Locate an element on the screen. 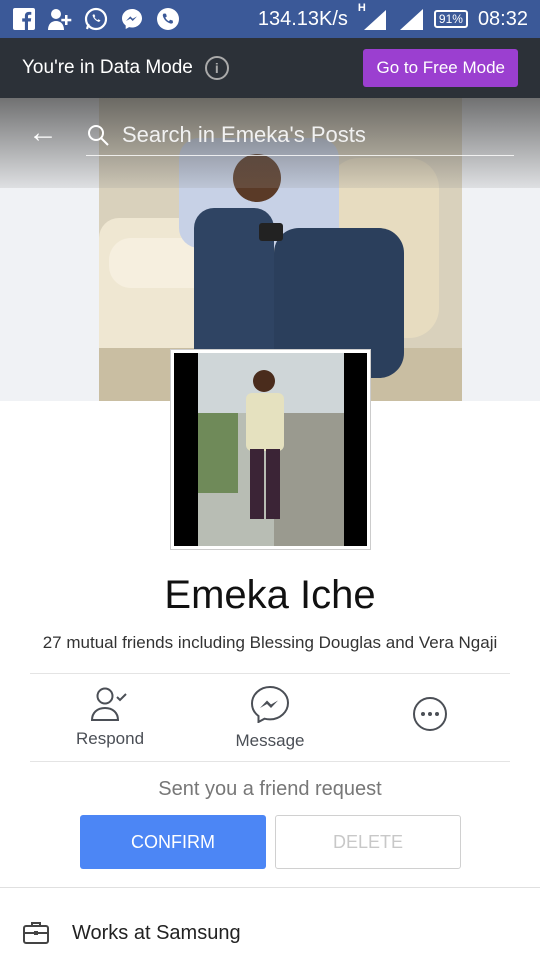 The image size is (540, 960). network-speed: 134.13K/s is located at coordinates (302, 18).